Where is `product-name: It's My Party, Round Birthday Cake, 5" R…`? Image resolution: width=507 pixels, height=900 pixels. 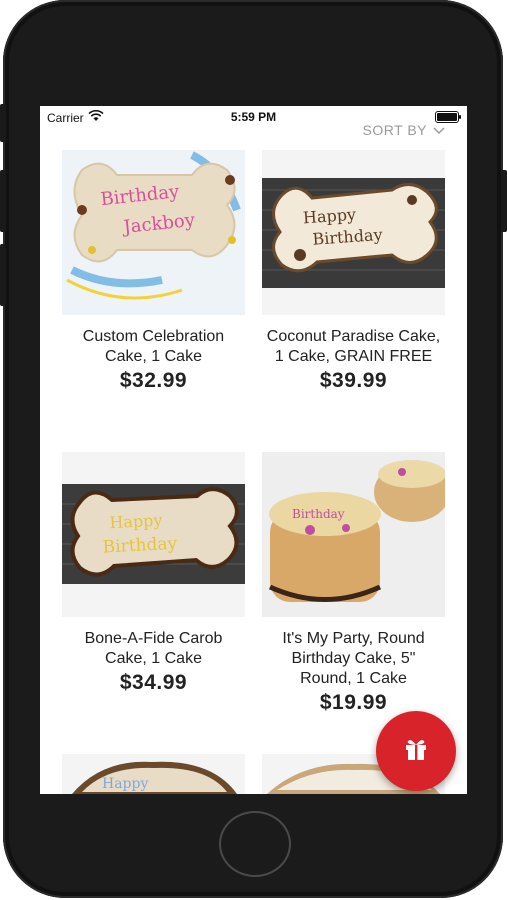
product-name: It's My Party, Round Birthday Cake, 5" R… is located at coordinates (353, 659).